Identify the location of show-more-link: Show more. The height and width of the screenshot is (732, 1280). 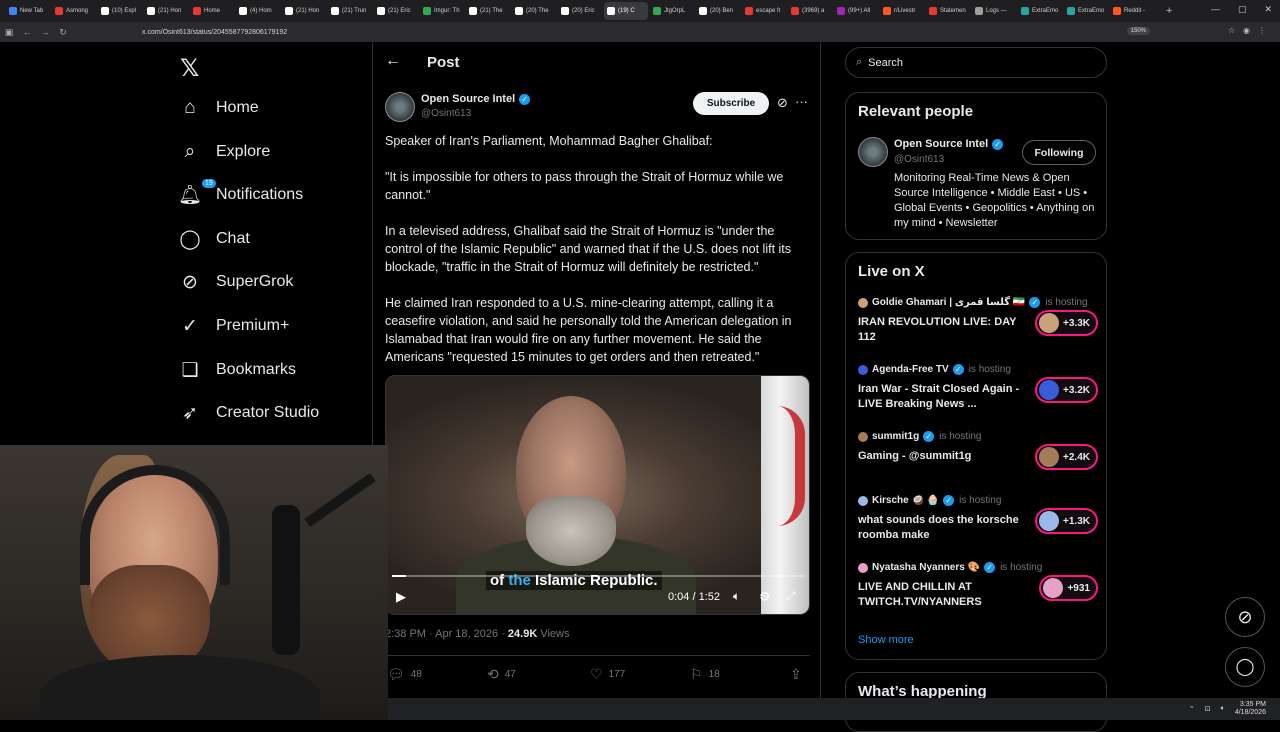
(886, 640).